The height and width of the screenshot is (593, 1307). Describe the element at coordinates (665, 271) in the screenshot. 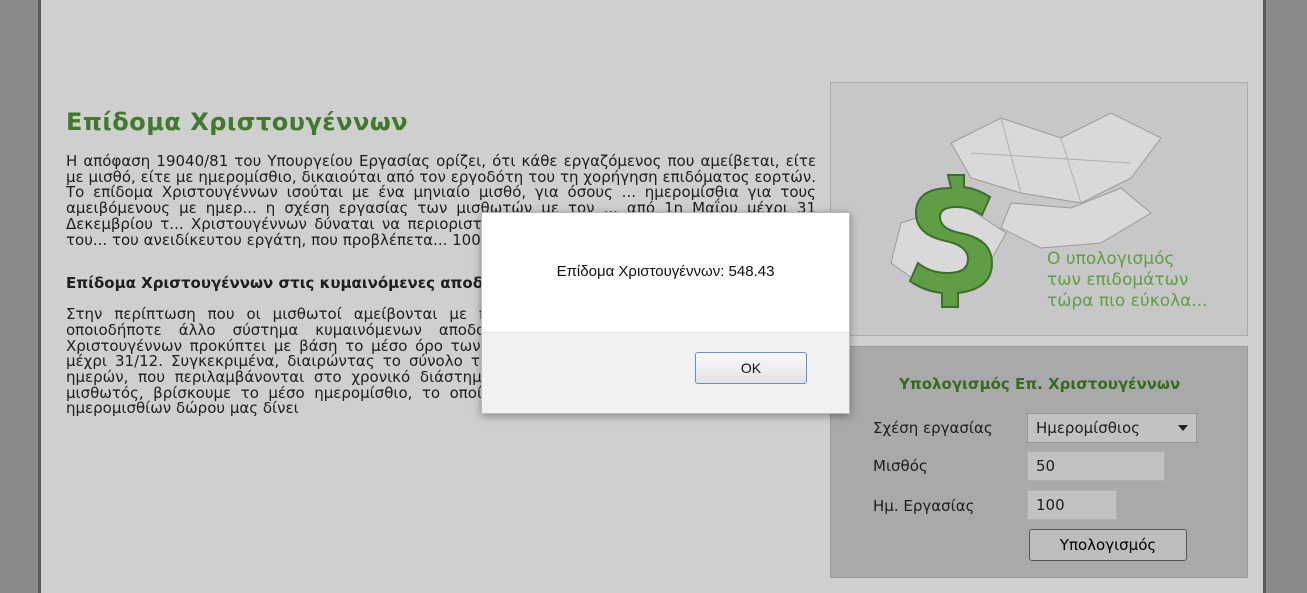

I see `alert-message: Επίδομα Χριστουγέννων: 548.43` at that location.